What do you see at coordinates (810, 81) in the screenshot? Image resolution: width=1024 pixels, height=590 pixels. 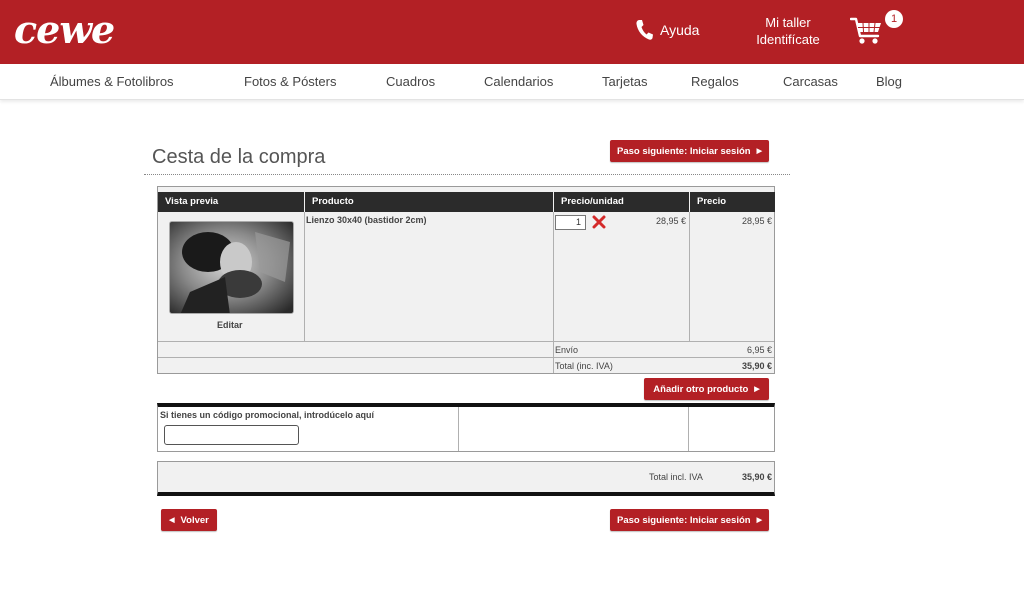 I see `nav-item-carcasas: Carcasas` at bounding box center [810, 81].